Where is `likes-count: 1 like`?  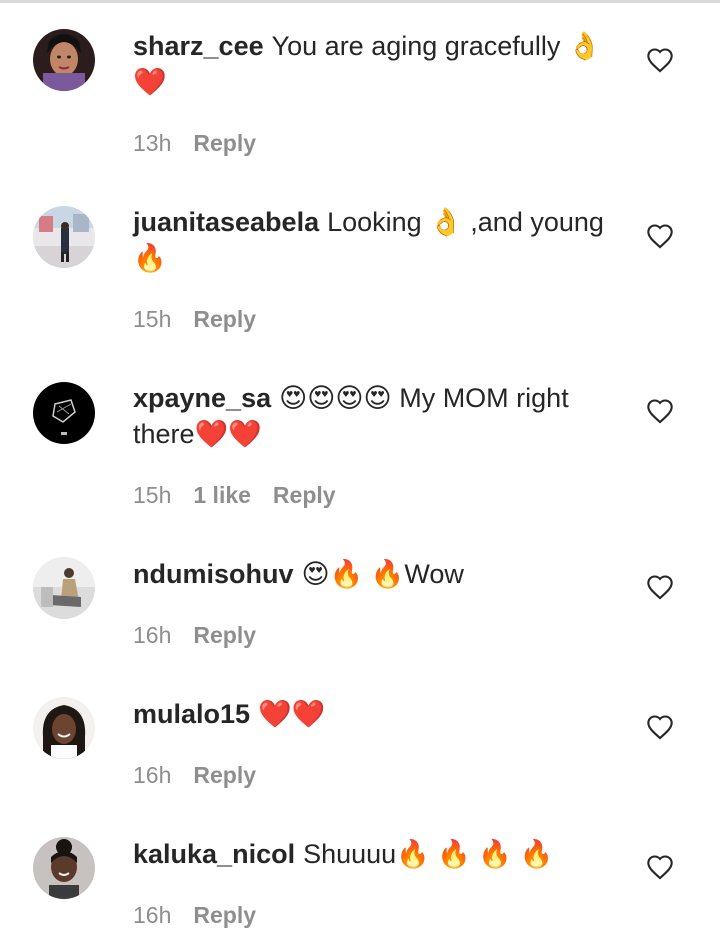
likes-count: 1 like is located at coordinates (222, 495).